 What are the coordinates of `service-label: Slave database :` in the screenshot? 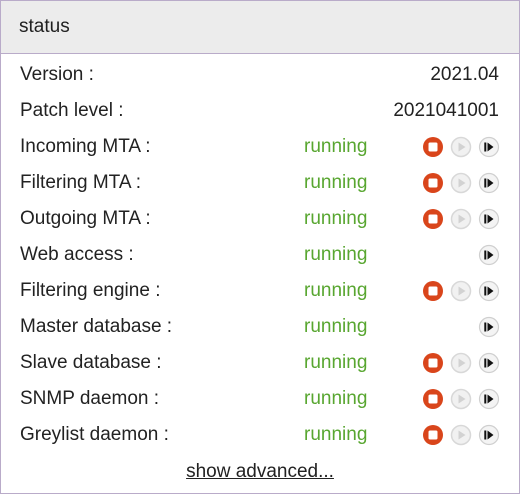 It's located at (91, 362).